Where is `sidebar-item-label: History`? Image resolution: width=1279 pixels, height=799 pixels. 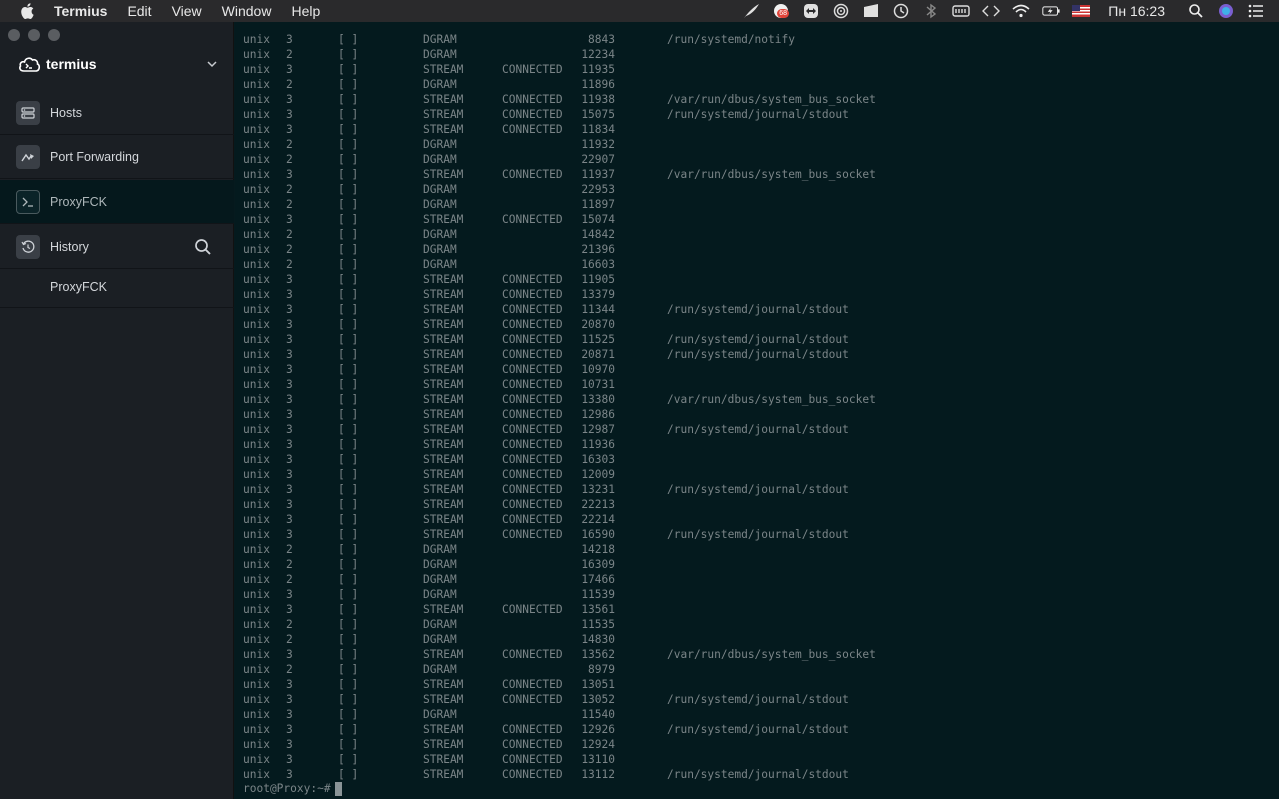 sidebar-item-label: History is located at coordinates (69, 246).